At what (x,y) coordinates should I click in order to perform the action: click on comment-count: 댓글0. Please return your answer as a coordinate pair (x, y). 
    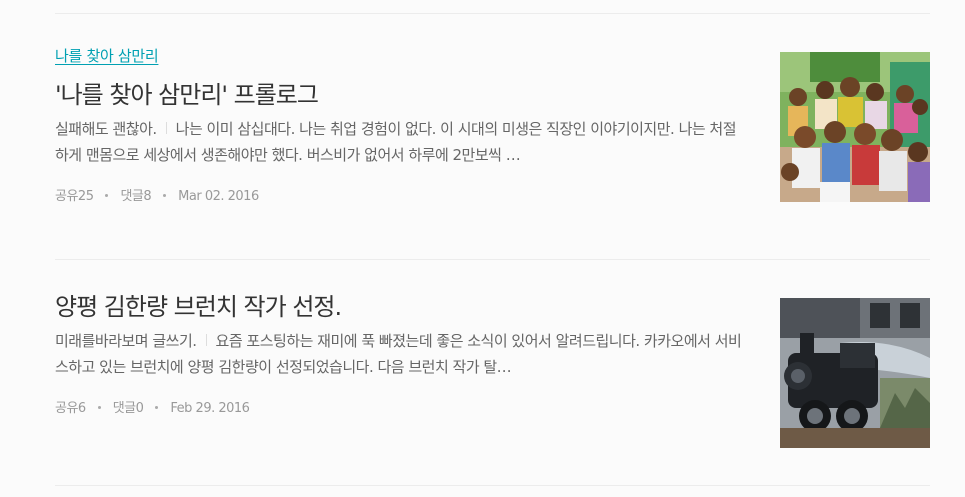
    Looking at the image, I should click on (128, 408).